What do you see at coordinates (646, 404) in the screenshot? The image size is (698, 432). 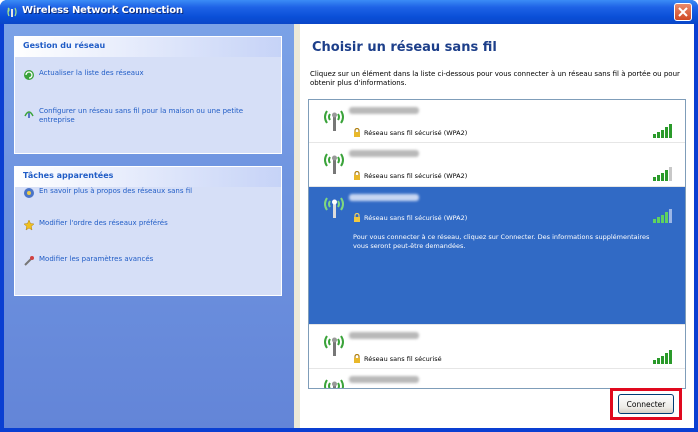 I see `highlight-box` at bounding box center [646, 404].